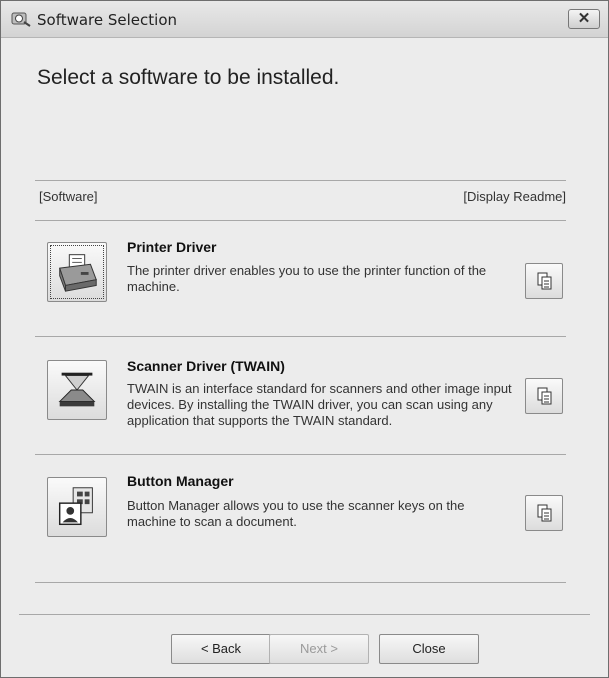 The height and width of the screenshot is (678, 609). I want to click on scanner-driver-install-button, so click(77, 390).